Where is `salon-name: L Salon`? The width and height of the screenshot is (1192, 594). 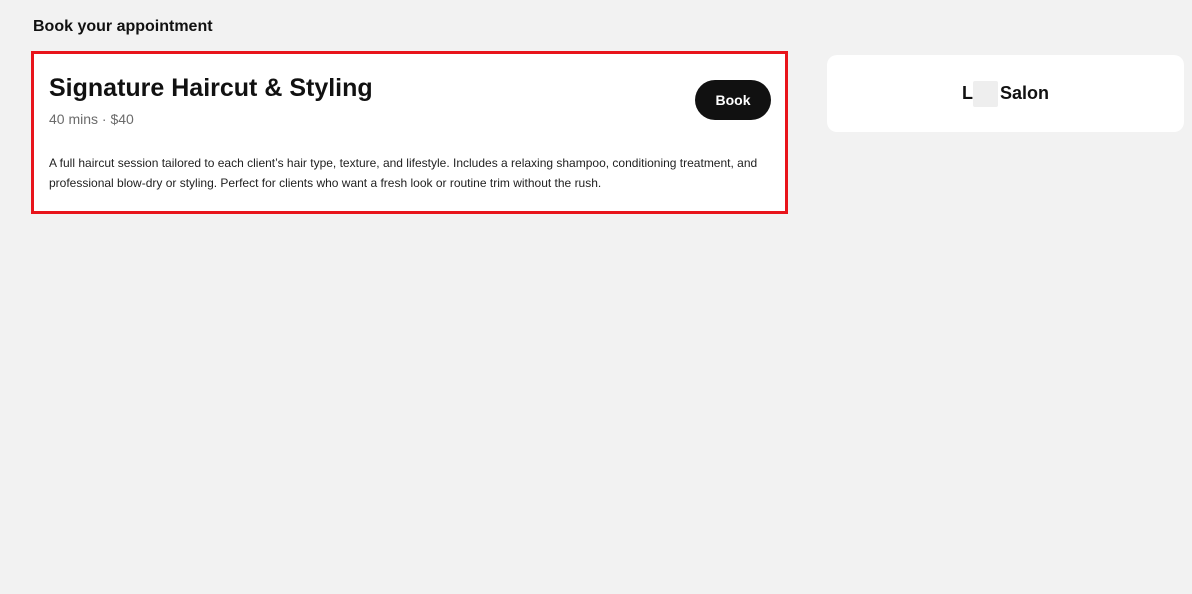
salon-name: L Salon is located at coordinates (1005, 93).